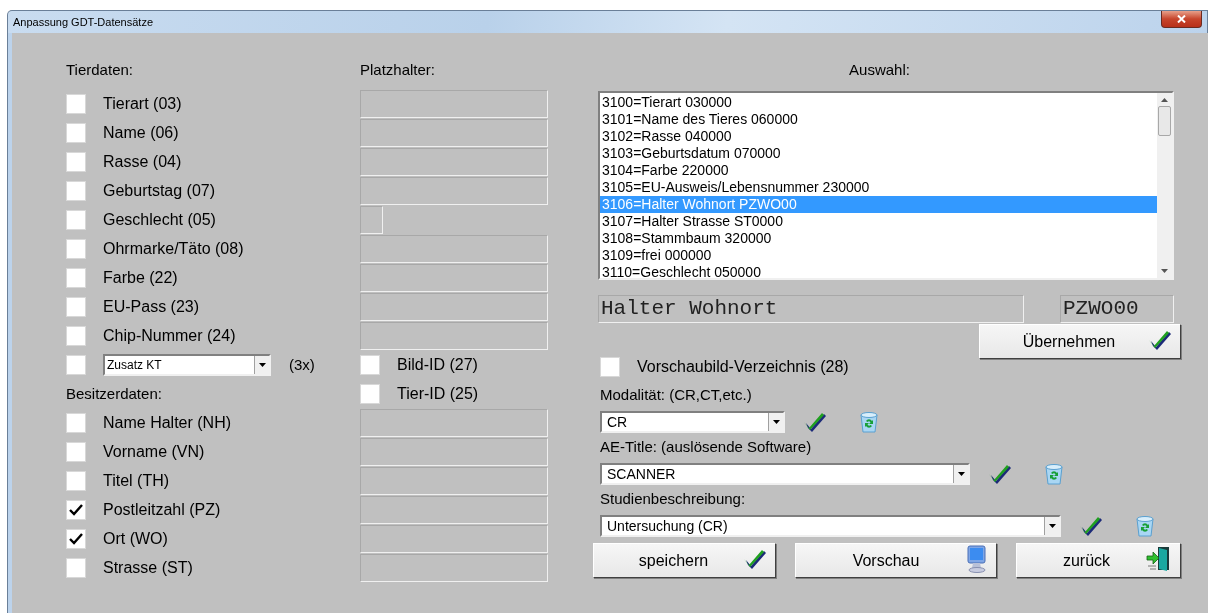  I want to click on exit-door-icon, so click(1159, 558).